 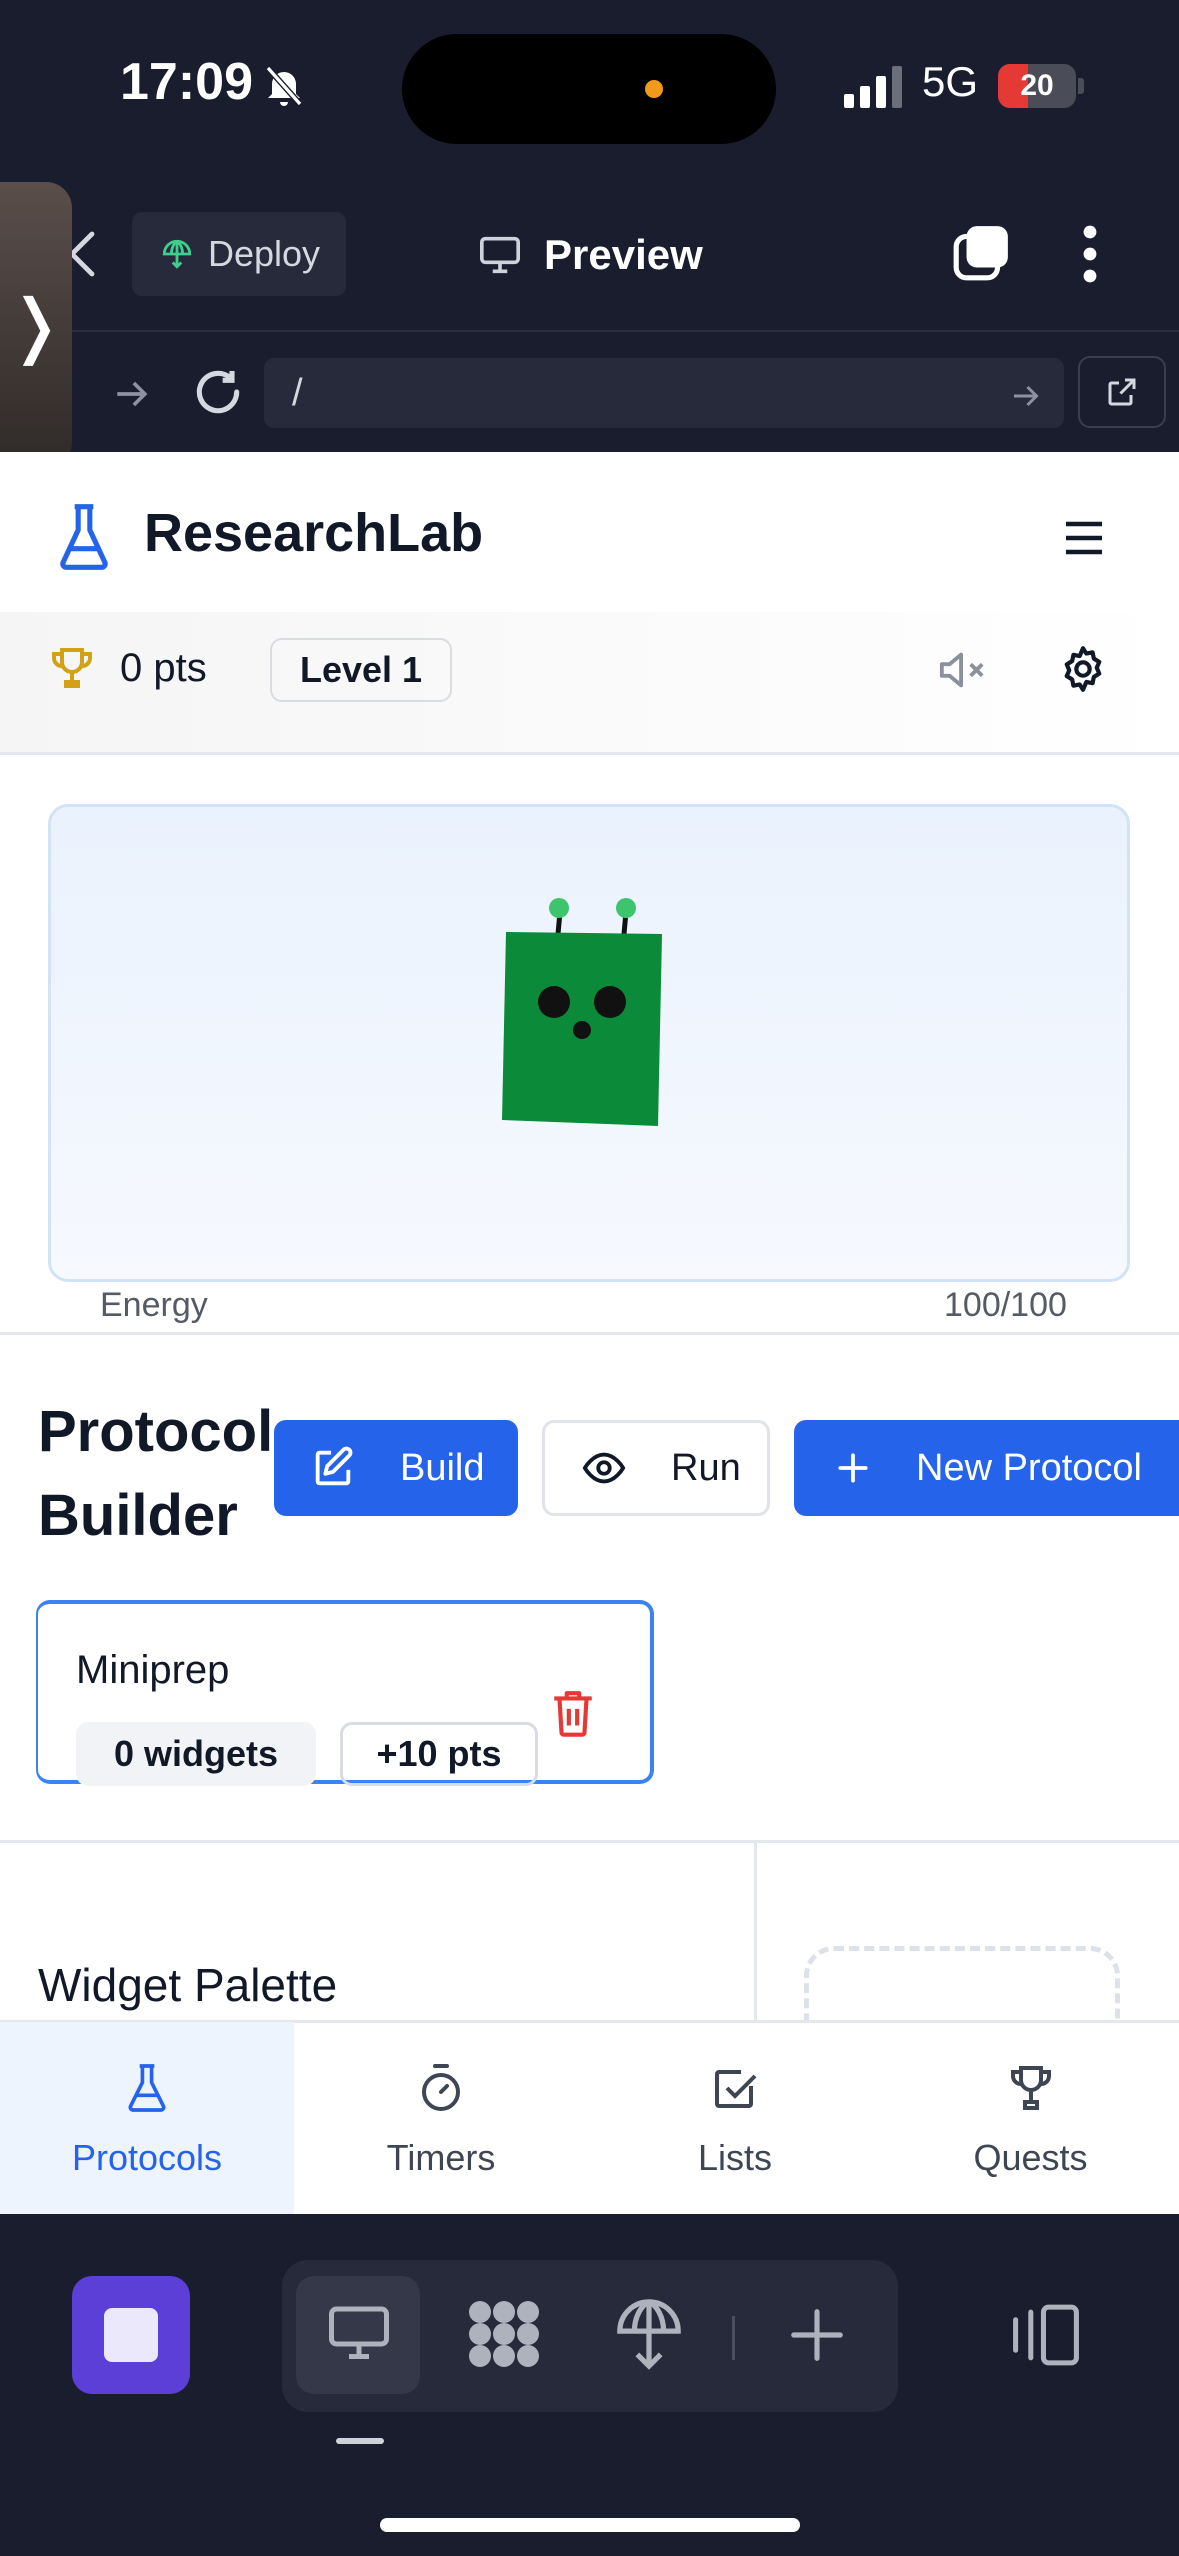 I want to click on desktop-preview-icon, so click(x=359, y=2332).